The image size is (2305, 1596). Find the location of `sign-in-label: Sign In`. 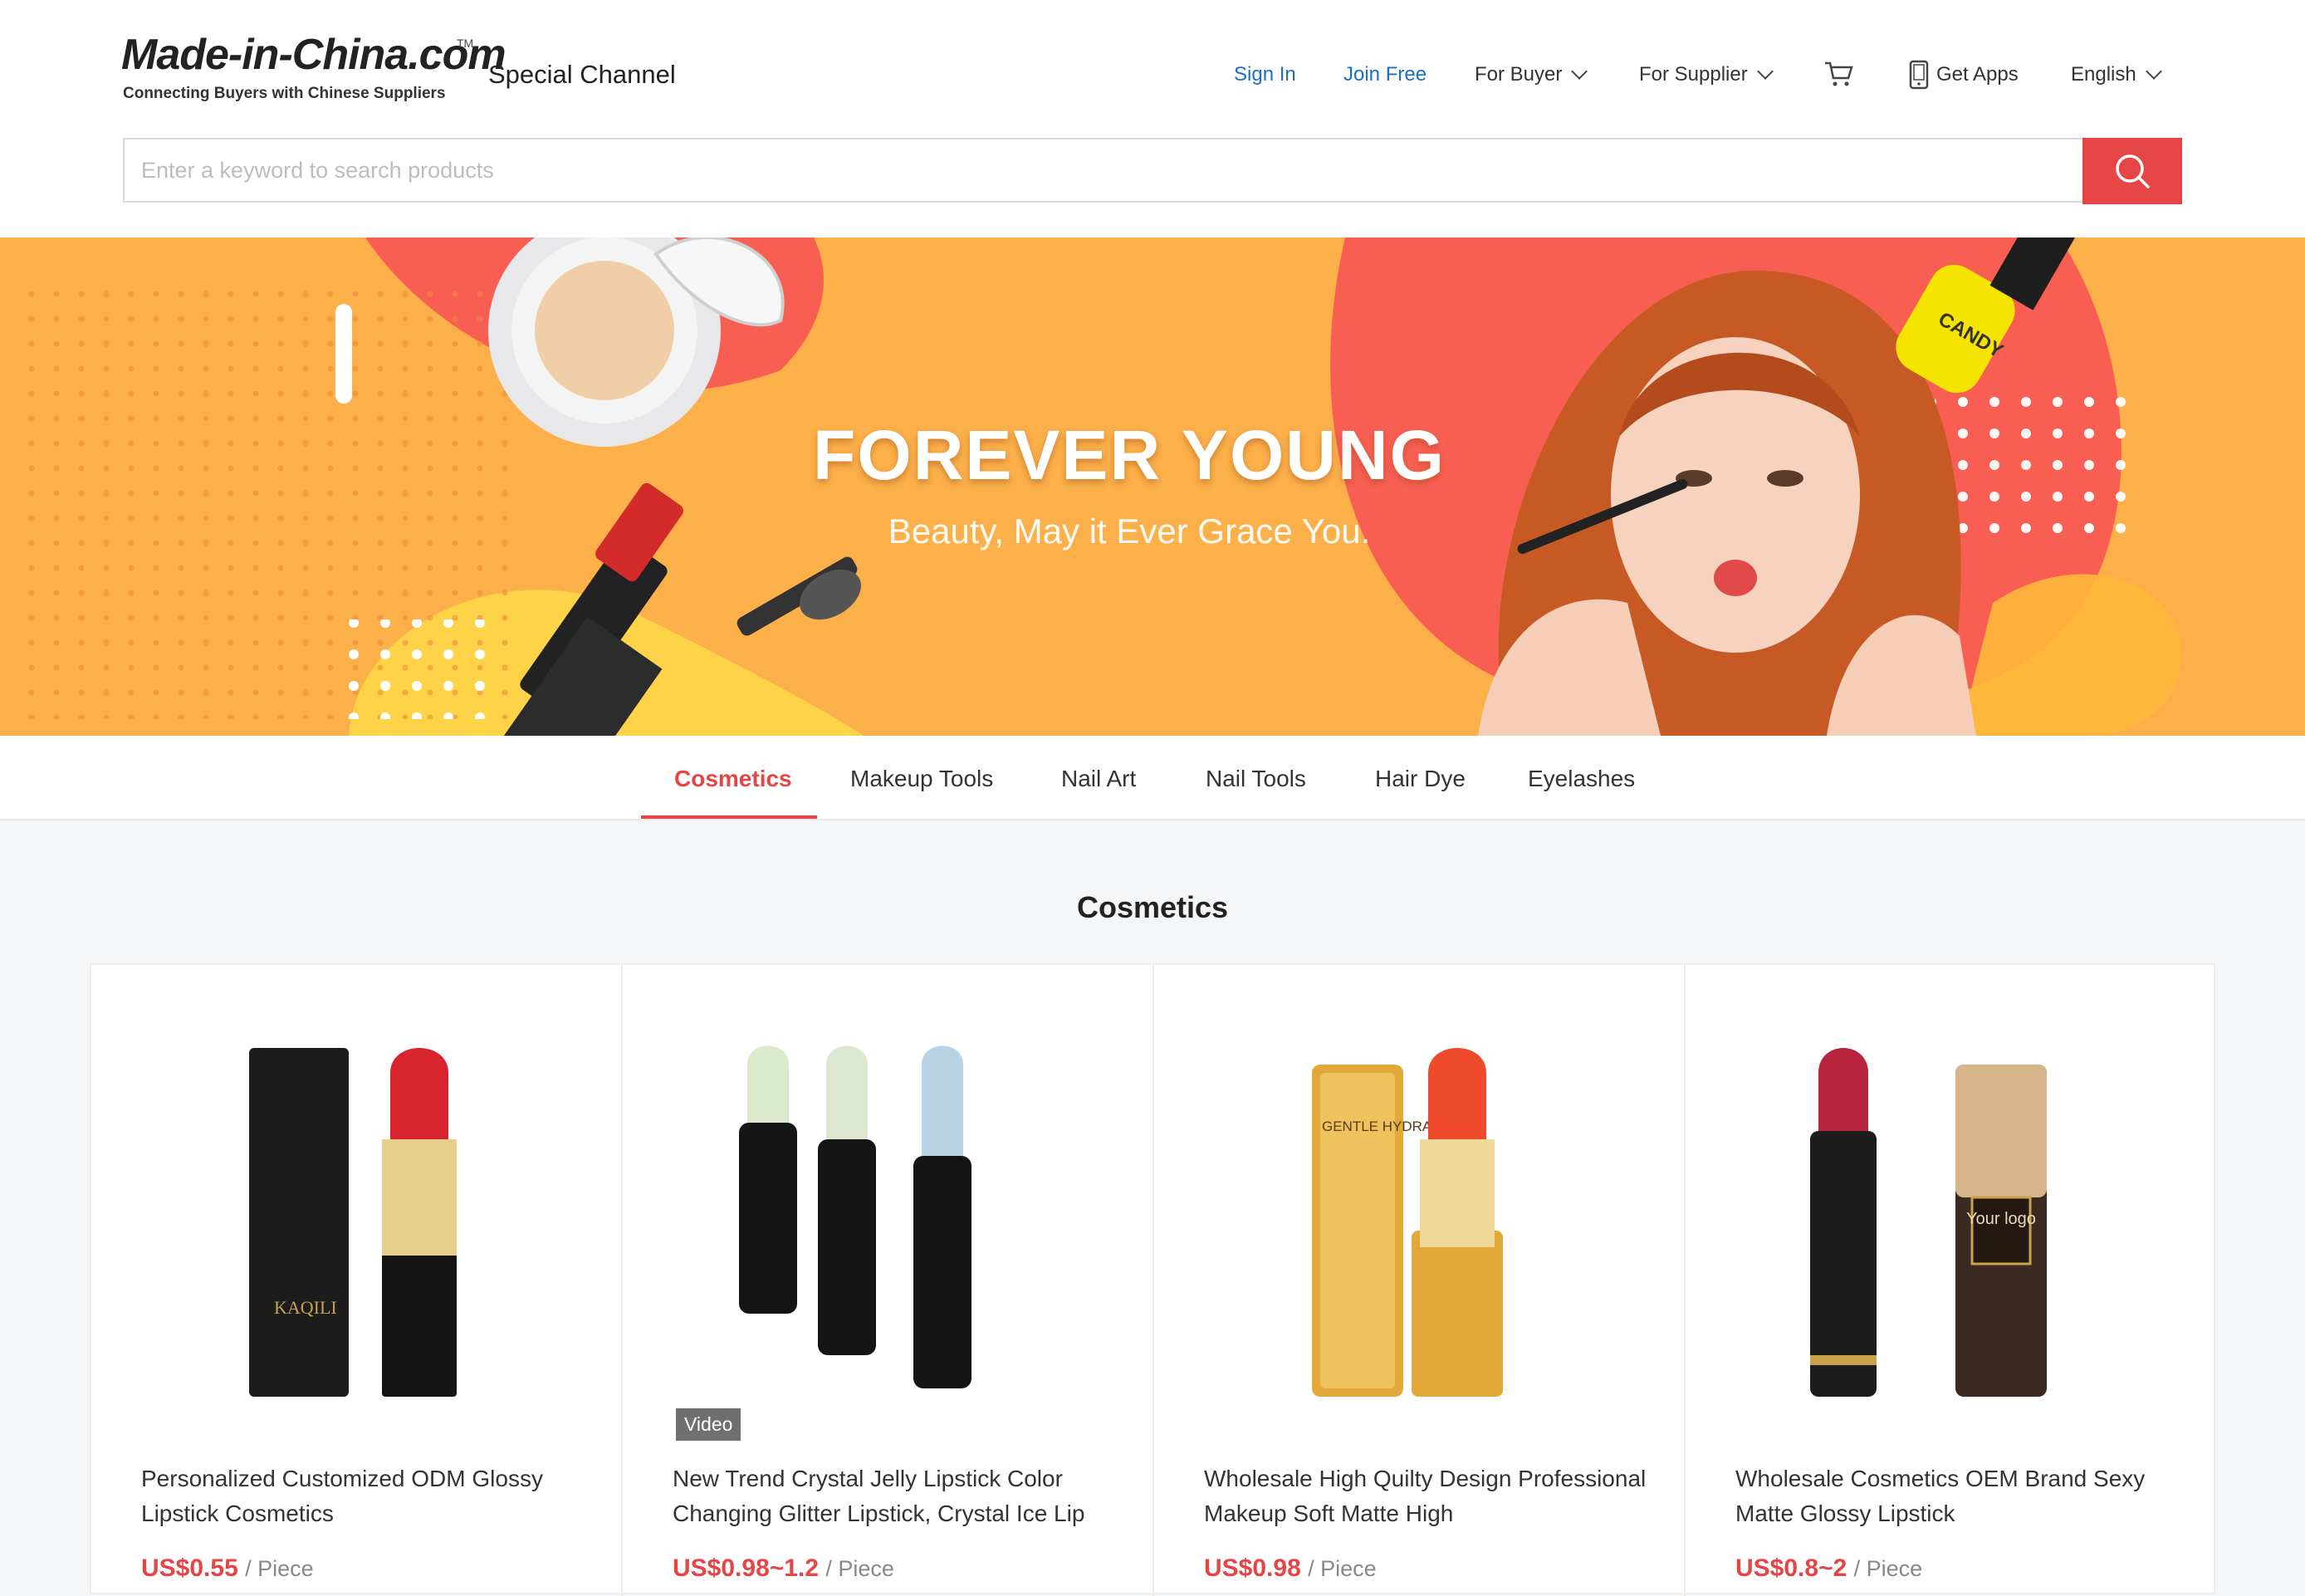

sign-in-label: Sign In is located at coordinates (1265, 74).